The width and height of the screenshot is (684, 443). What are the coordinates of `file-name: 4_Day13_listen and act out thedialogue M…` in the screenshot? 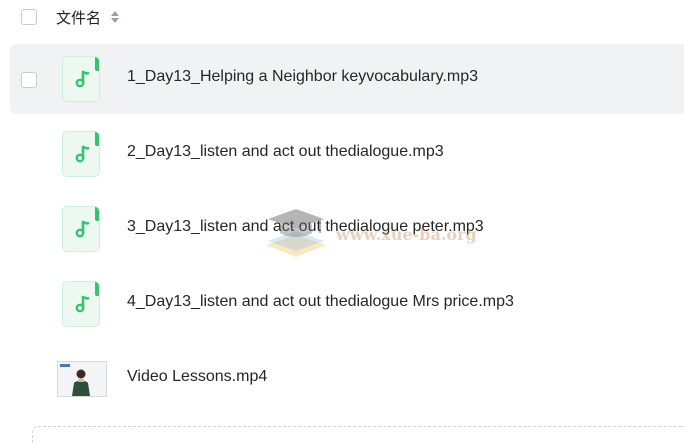 It's located at (320, 302).